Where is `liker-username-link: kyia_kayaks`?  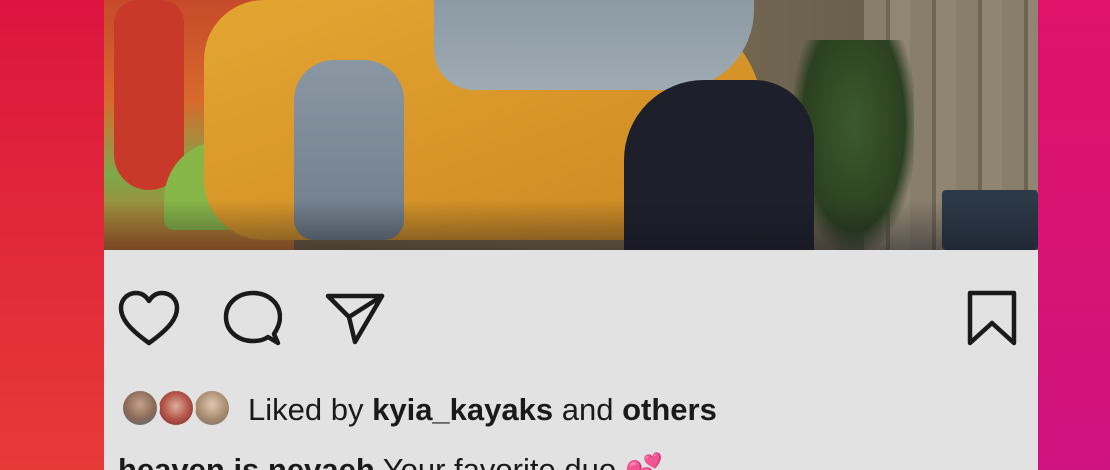
liker-username-link: kyia_kayaks is located at coordinates (462, 409).